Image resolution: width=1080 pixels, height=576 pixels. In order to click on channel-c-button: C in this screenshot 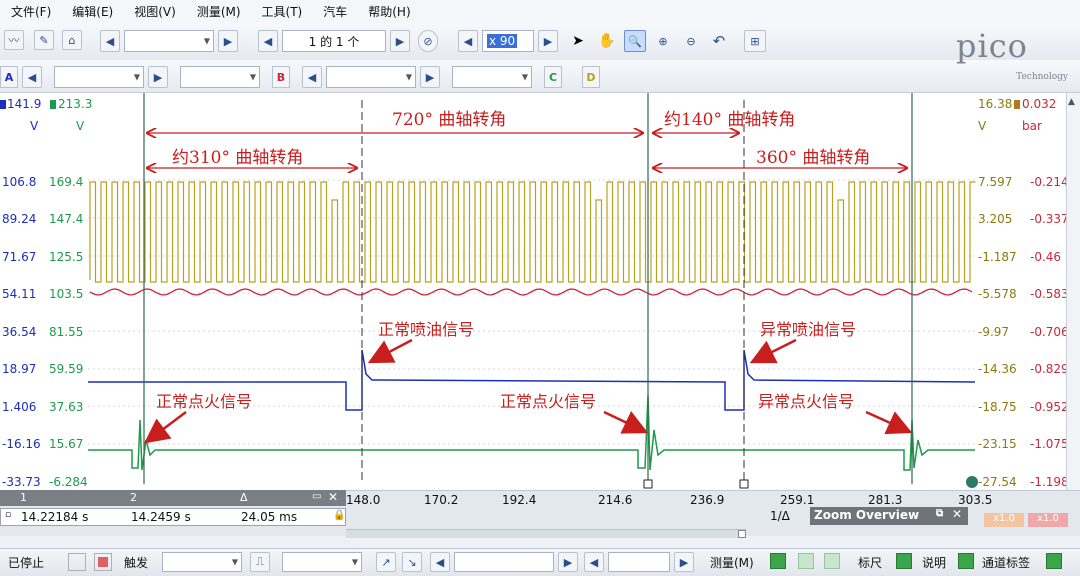, I will do `click(553, 77)`.